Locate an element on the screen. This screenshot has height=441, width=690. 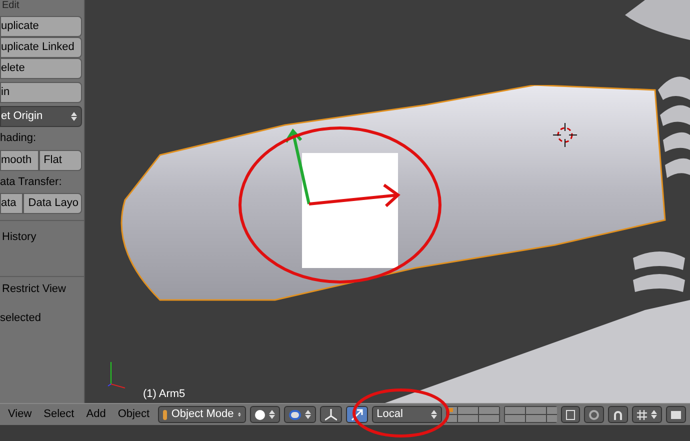
pivot-dropdown is located at coordinates (300, 414).